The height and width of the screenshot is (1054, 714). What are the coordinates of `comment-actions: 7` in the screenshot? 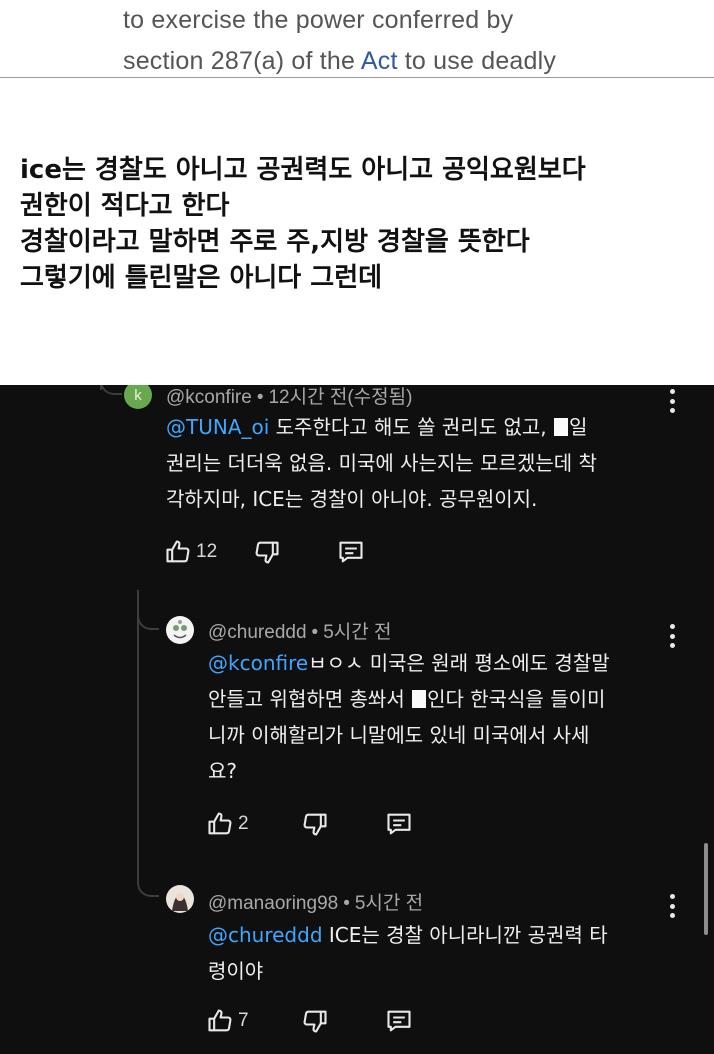 It's located at (309, 1021).